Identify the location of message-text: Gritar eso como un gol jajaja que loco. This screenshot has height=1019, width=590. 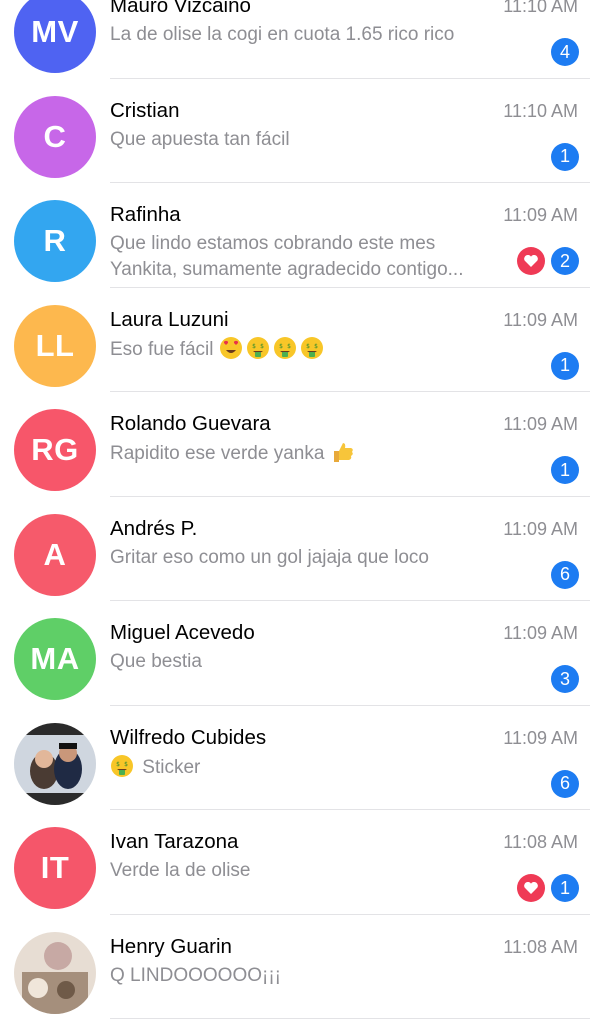
(269, 557).